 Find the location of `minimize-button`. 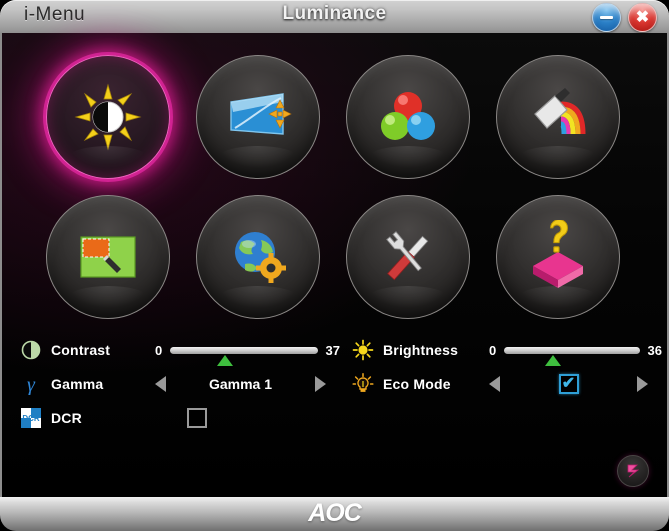

minimize-button is located at coordinates (606, 17).